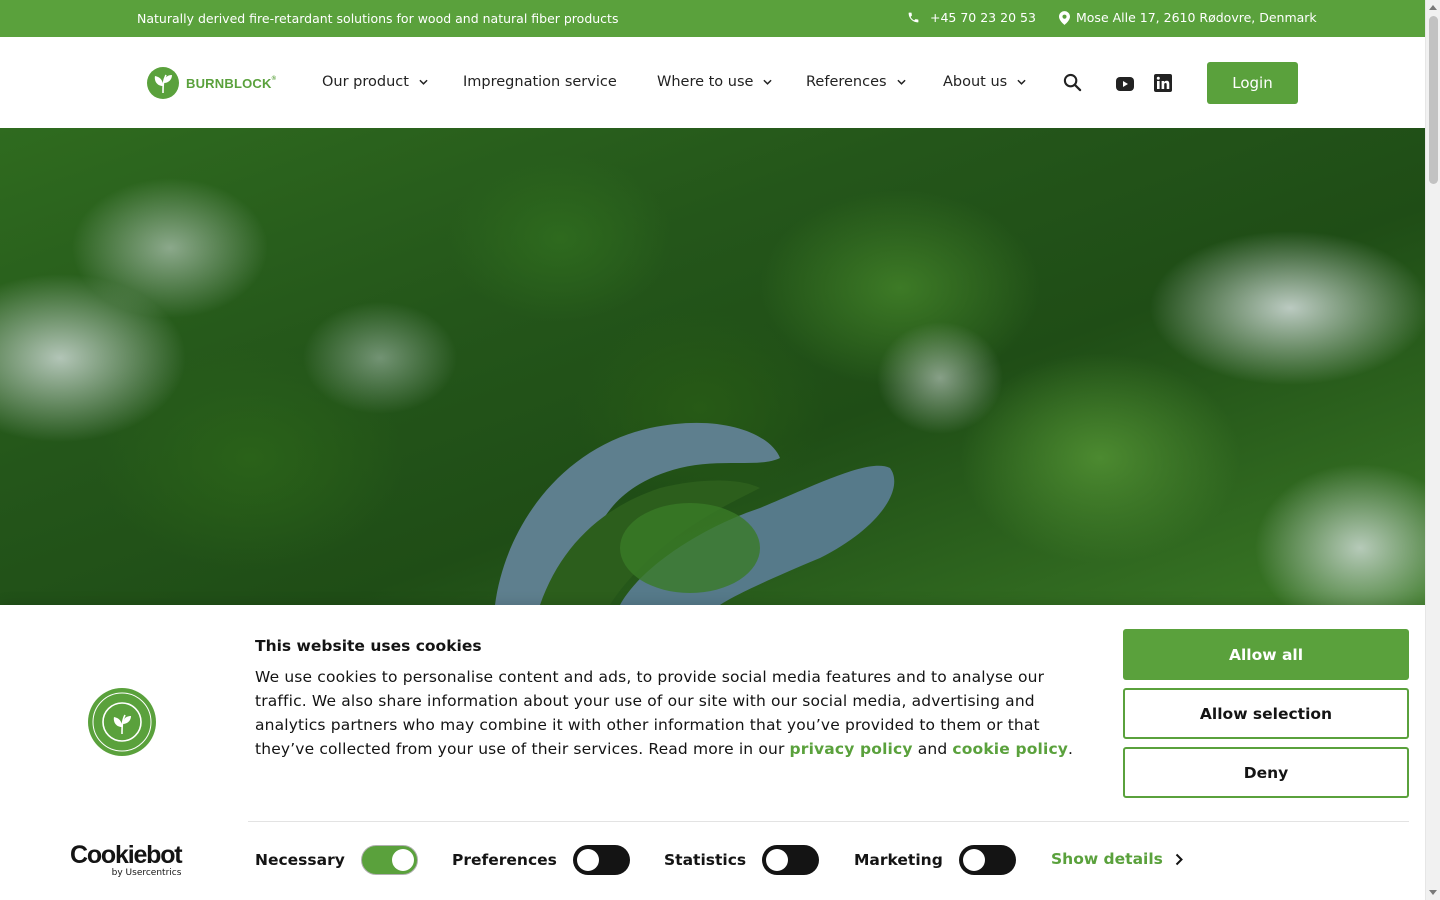  Describe the element at coordinates (983, 17) in the screenshot. I see `phone-number: +45 70 23 20 53` at that location.